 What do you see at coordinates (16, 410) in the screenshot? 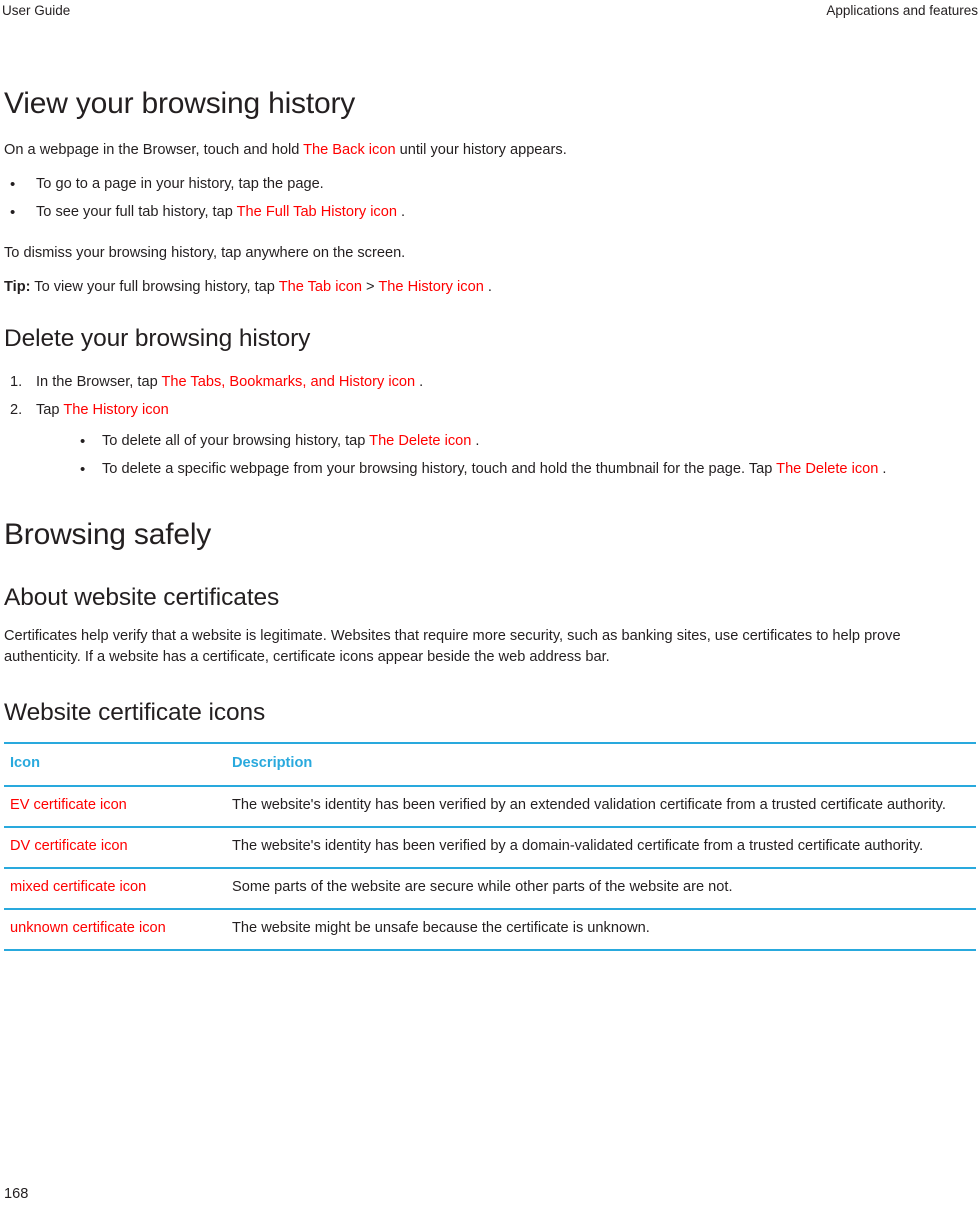
I see `step-number: 2.` at bounding box center [16, 410].